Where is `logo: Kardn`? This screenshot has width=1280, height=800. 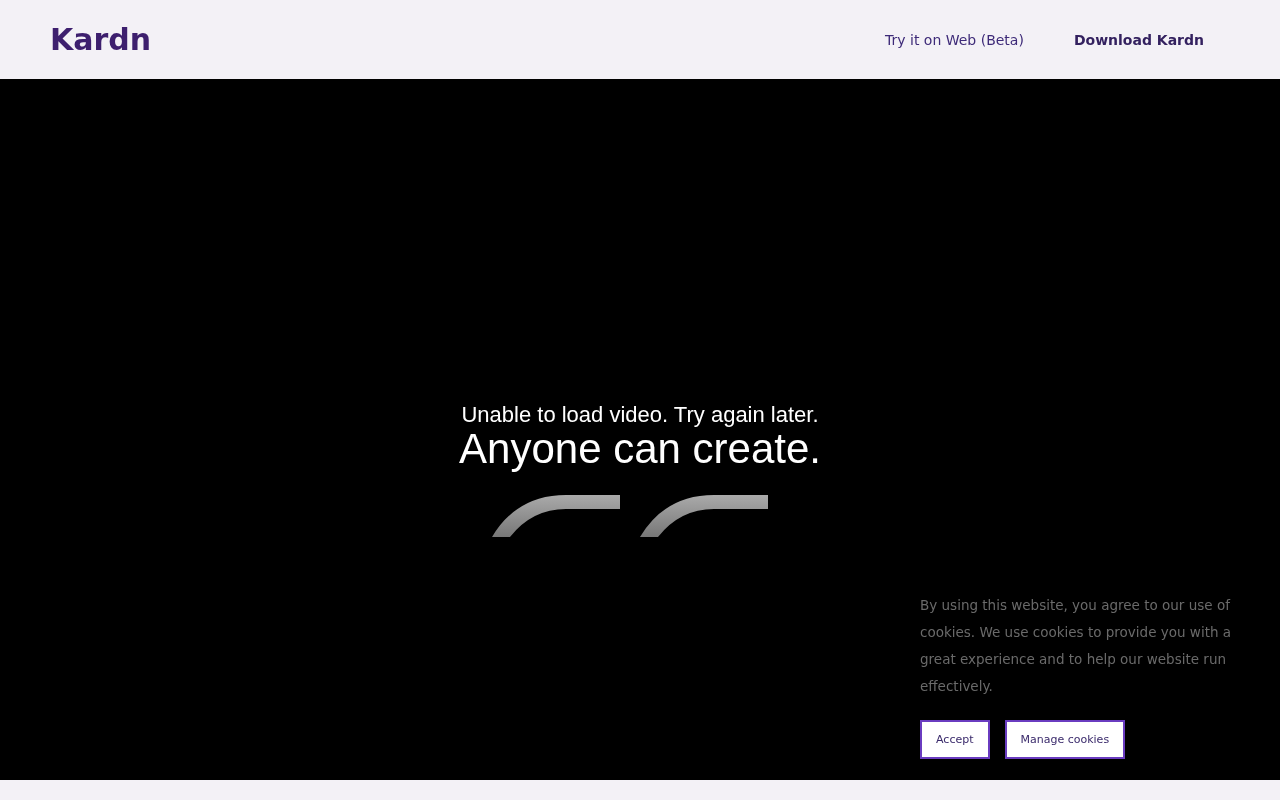 logo: Kardn is located at coordinates (101, 39).